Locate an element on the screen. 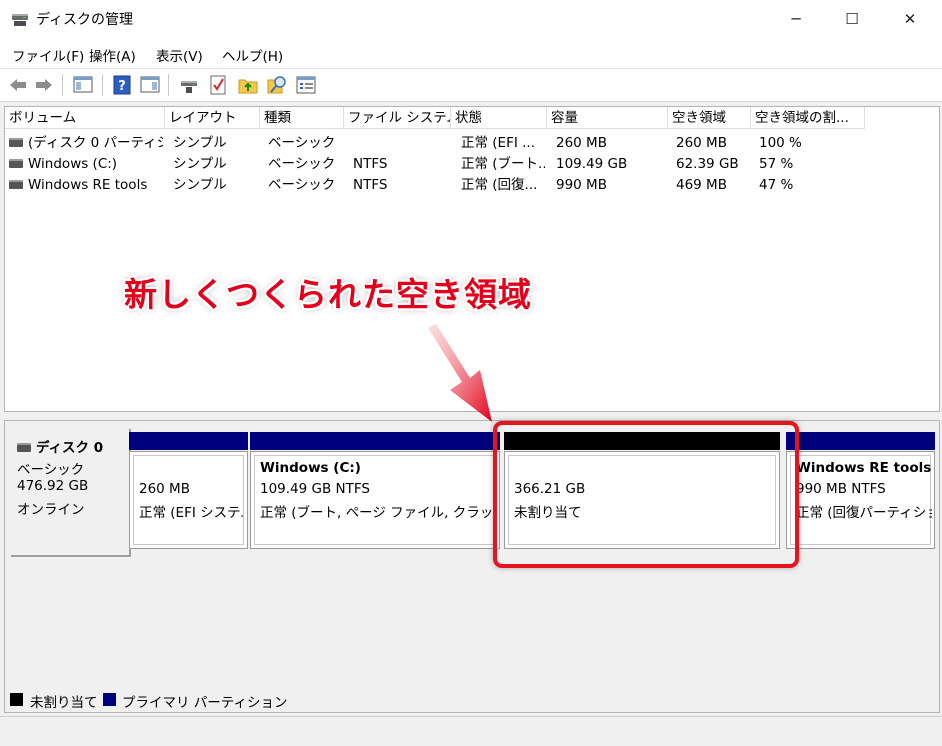  legend-label-primary: プライマリ パーティション is located at coordinates (205, 703).